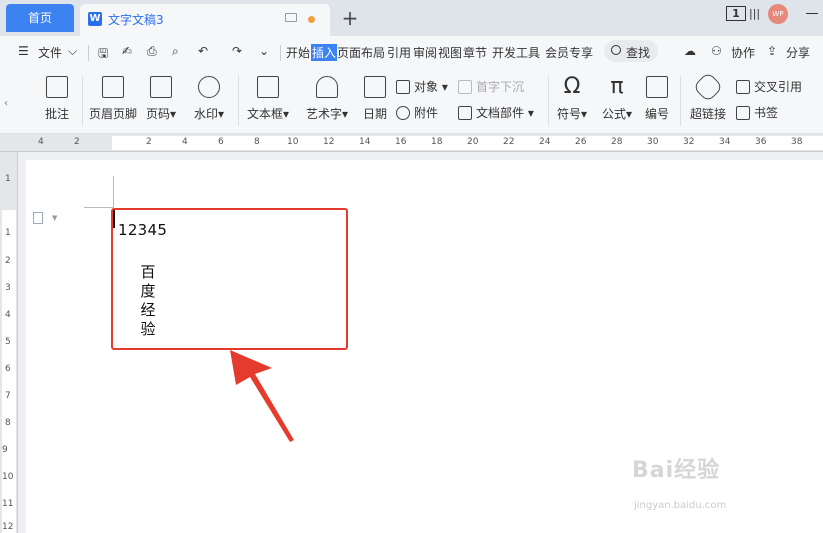 The image size is (823, 533). Describe the element at coordinates (680, 505) in the screenshot. I see `watermark-url: jingyan.baidu.com` at that location.